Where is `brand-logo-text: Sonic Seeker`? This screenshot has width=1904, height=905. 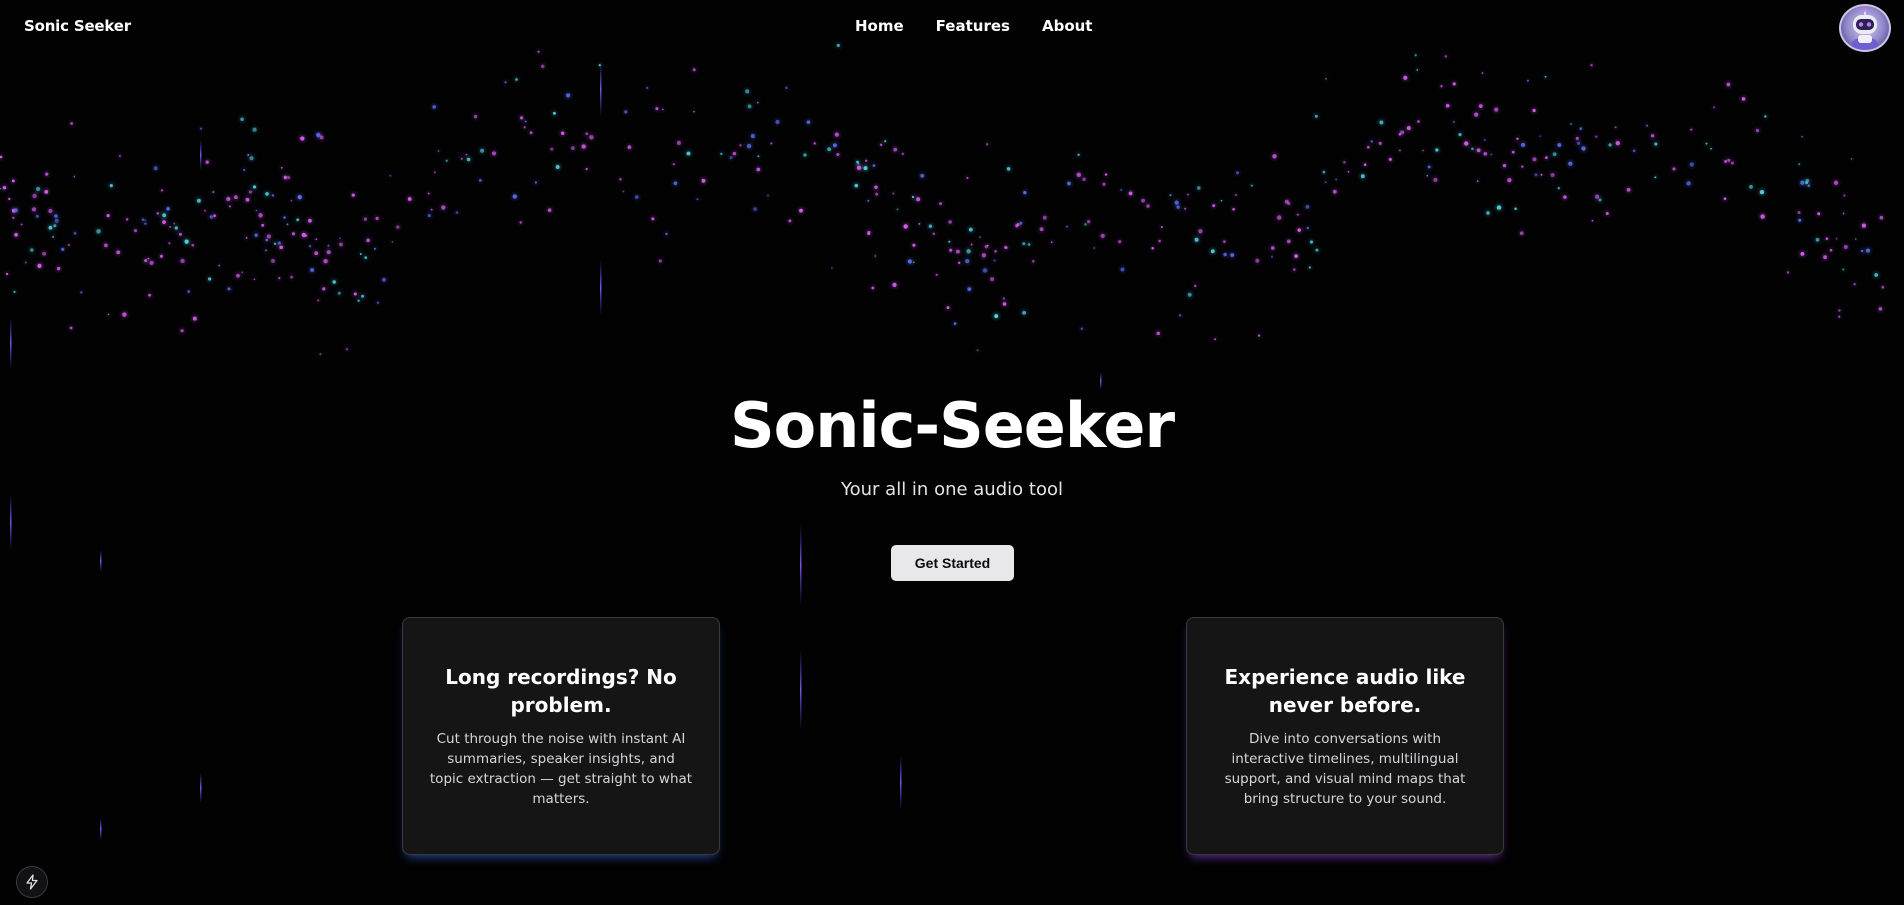
brand-logo-text: Sonic Seeker is located at coordinates (77, 26).